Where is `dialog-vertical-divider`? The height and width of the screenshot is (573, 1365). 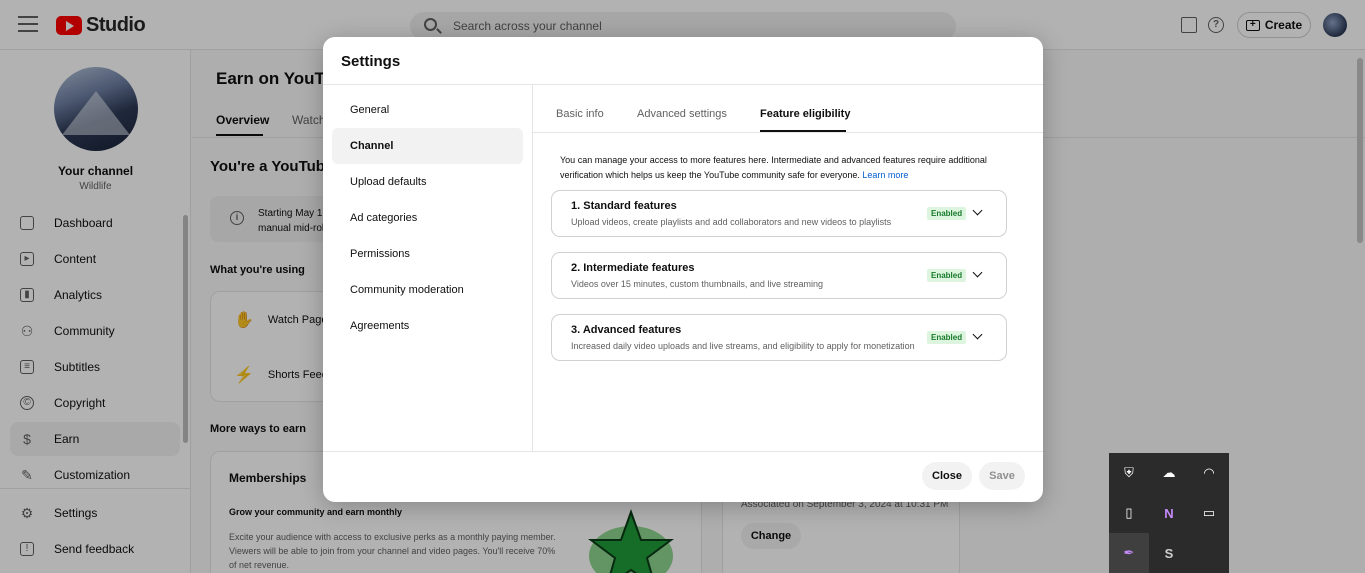
dialog-vertical-divider is located at coordinates (532, 268).